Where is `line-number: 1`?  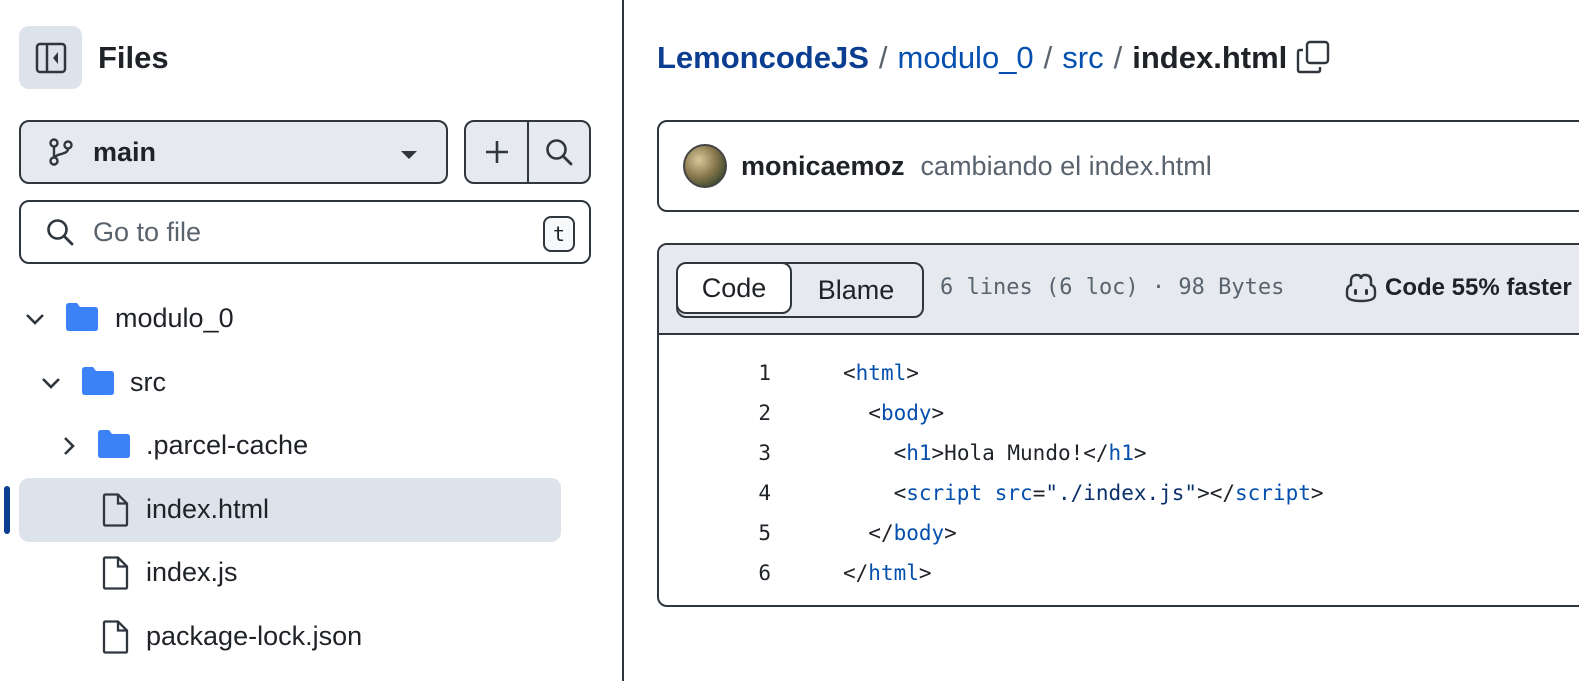 line-number: 1 is located at coordinates (745, 373).